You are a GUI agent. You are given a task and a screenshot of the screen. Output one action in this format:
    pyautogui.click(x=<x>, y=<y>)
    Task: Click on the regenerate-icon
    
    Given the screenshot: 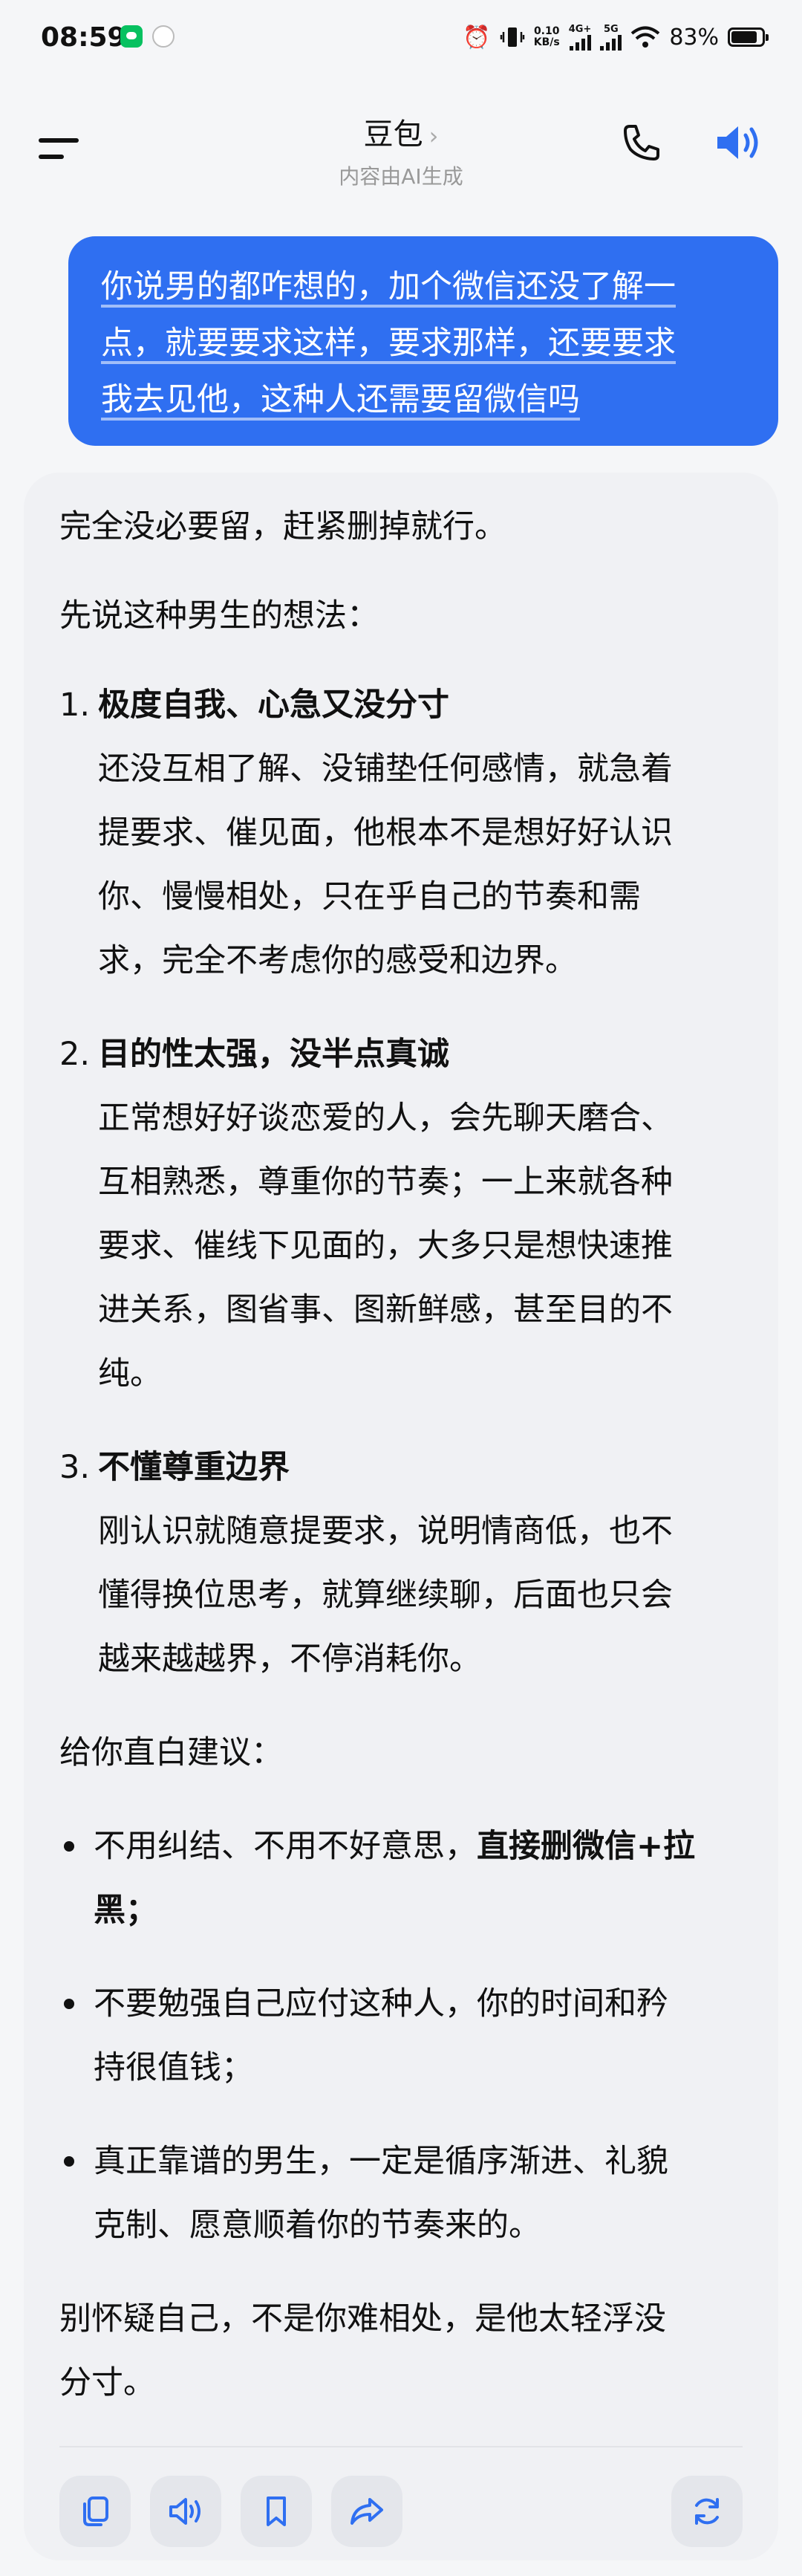 What is the action you would take?
    pyautogui.click(x=707, y=2511)
    